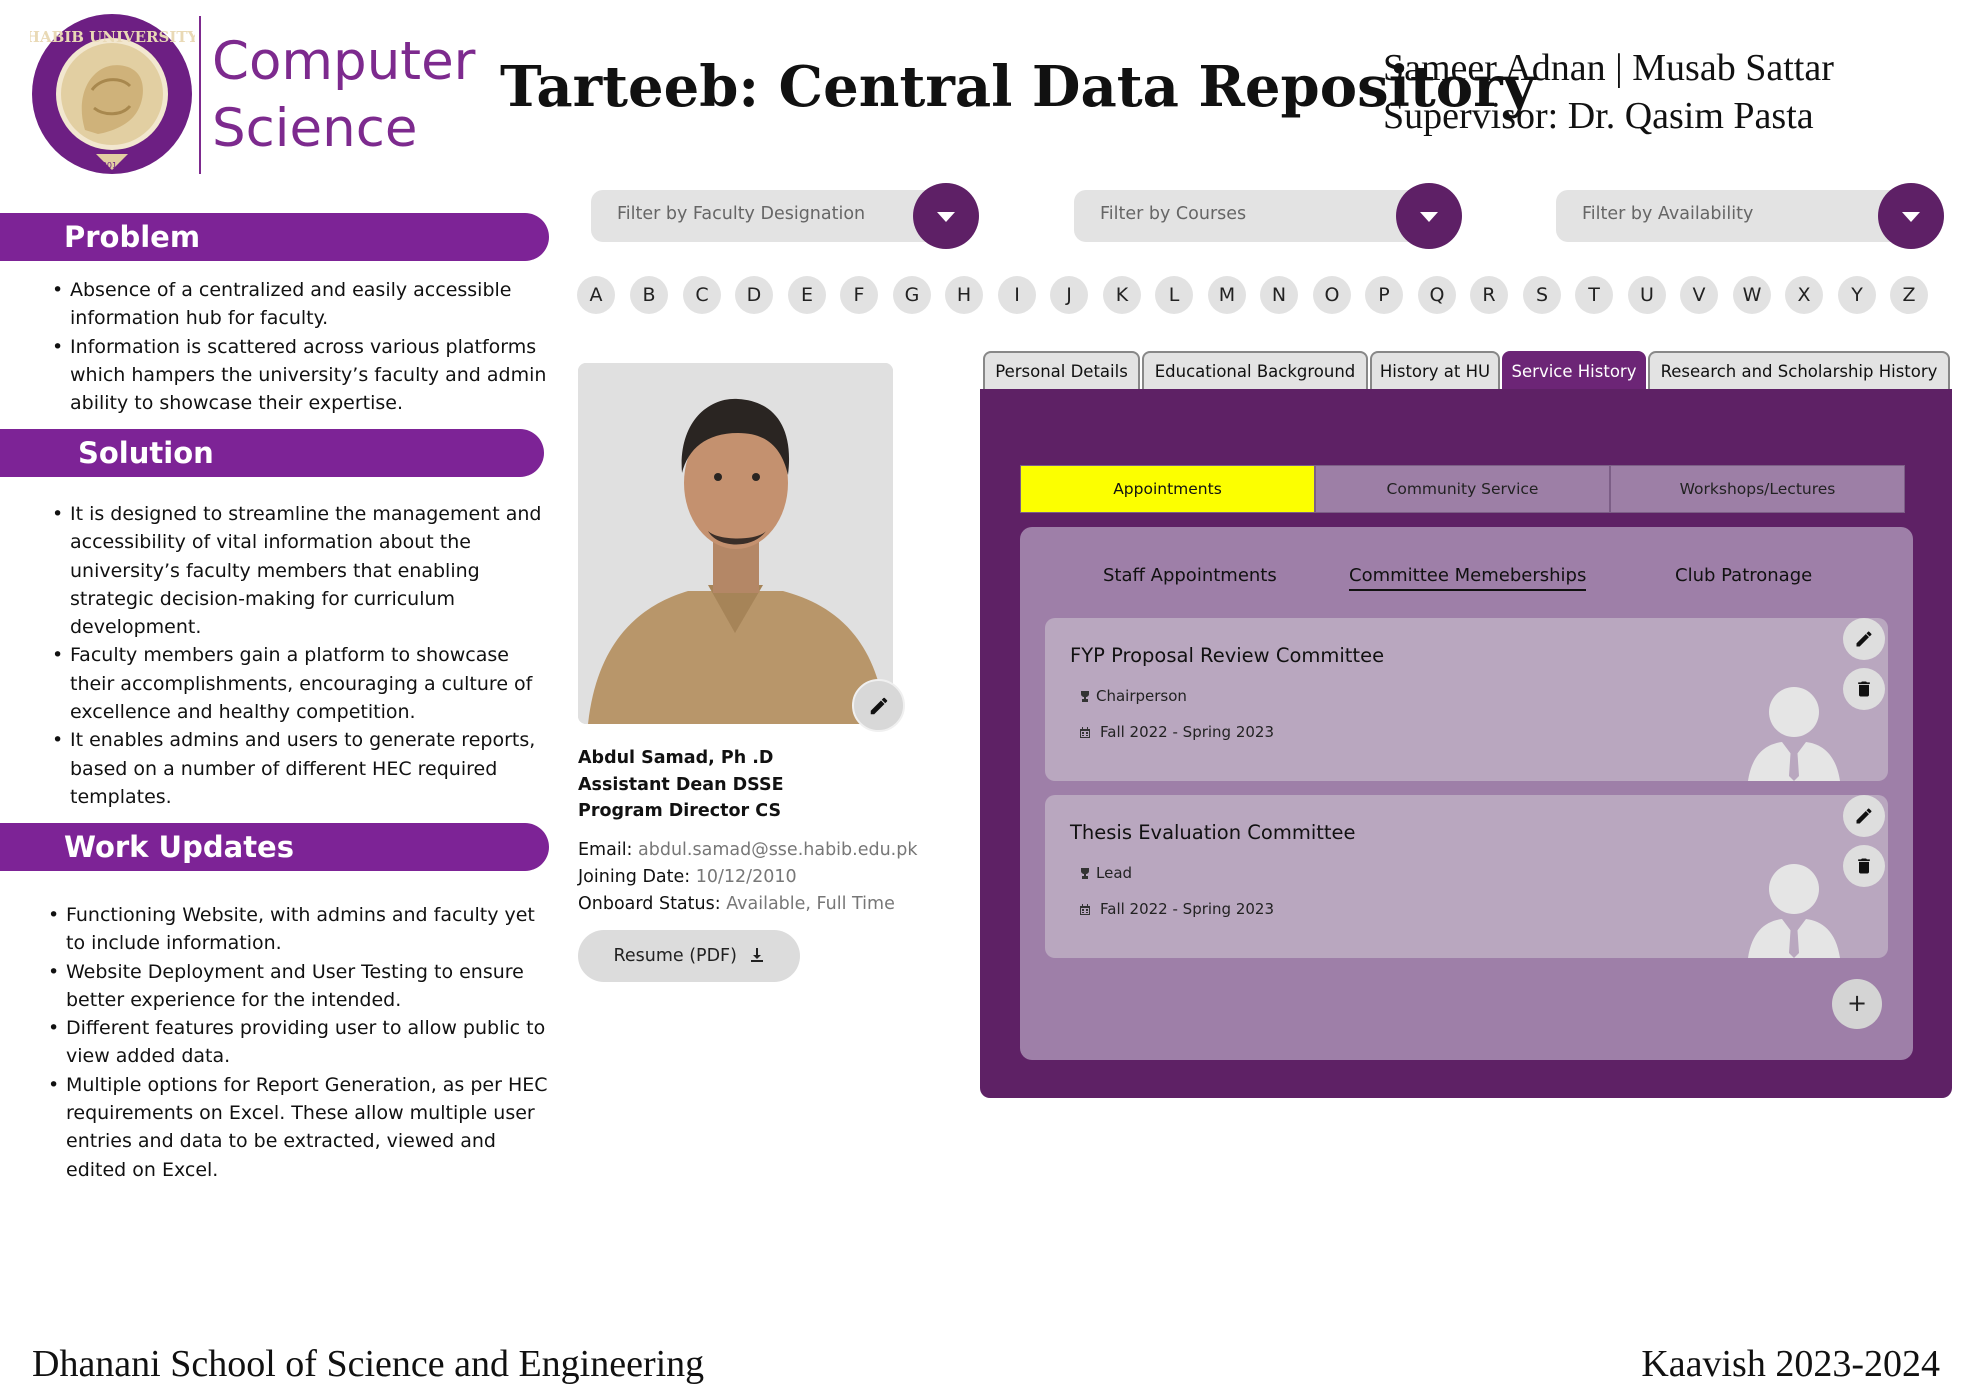 The height and width of the screenshot is (1386, 1970). What do you see at coordinates (1750, 216) in the screenshot?
I see `filter-availability: Filter by Availability` at bounding box center [1750, 216].